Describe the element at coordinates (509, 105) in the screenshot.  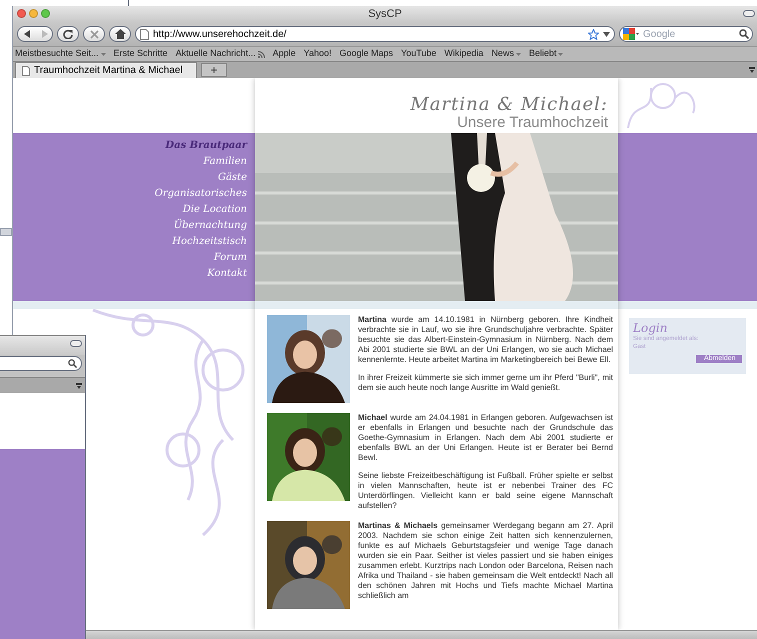
I see `site-title: Martina & Michael:` at that location.